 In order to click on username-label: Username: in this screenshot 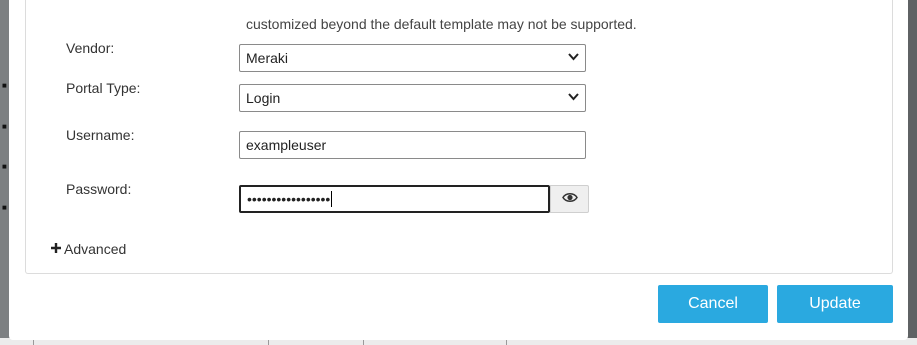, I will do `click(100, 135)`.